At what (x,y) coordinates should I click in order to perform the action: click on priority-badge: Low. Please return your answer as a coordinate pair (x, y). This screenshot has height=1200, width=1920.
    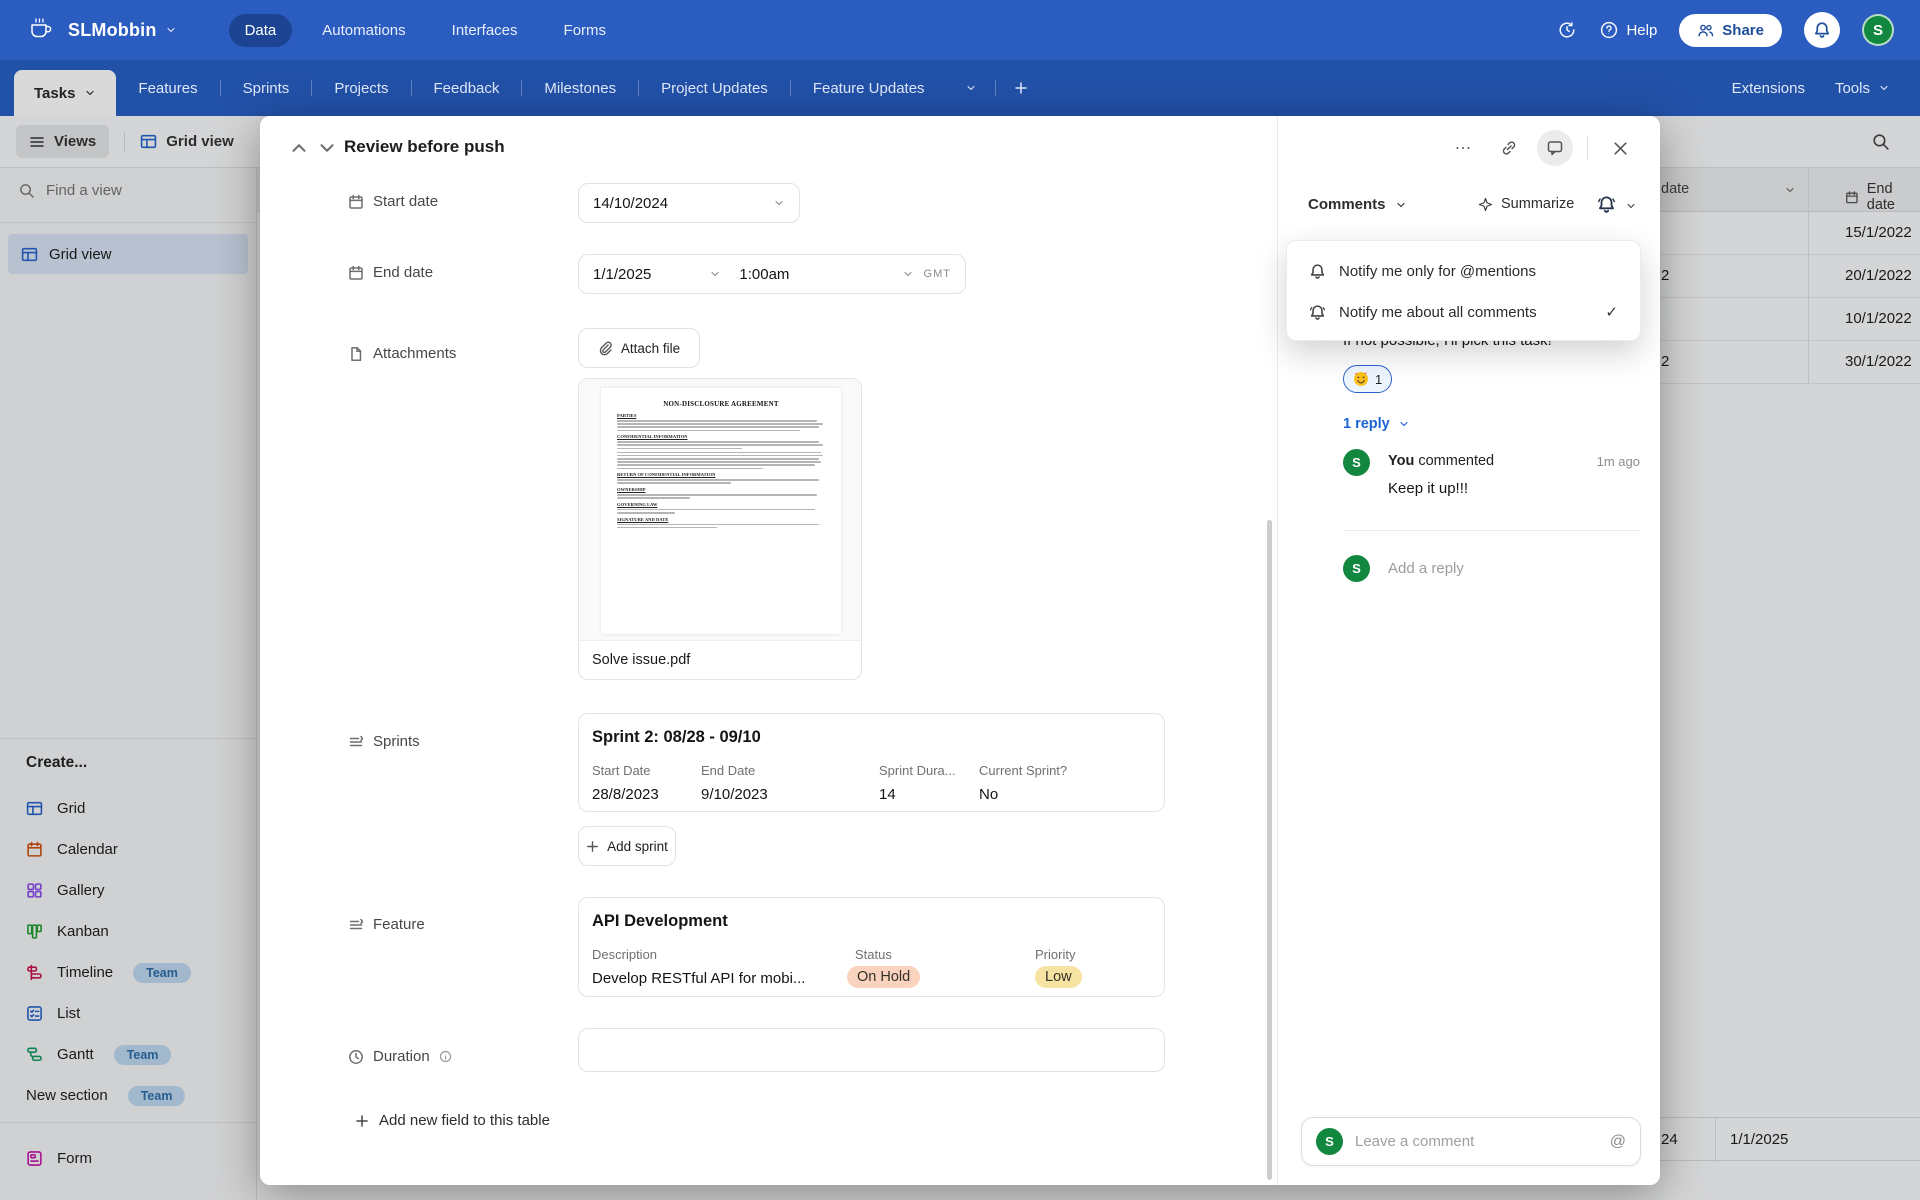
    Looking at the image, I should click on (1058, 977).